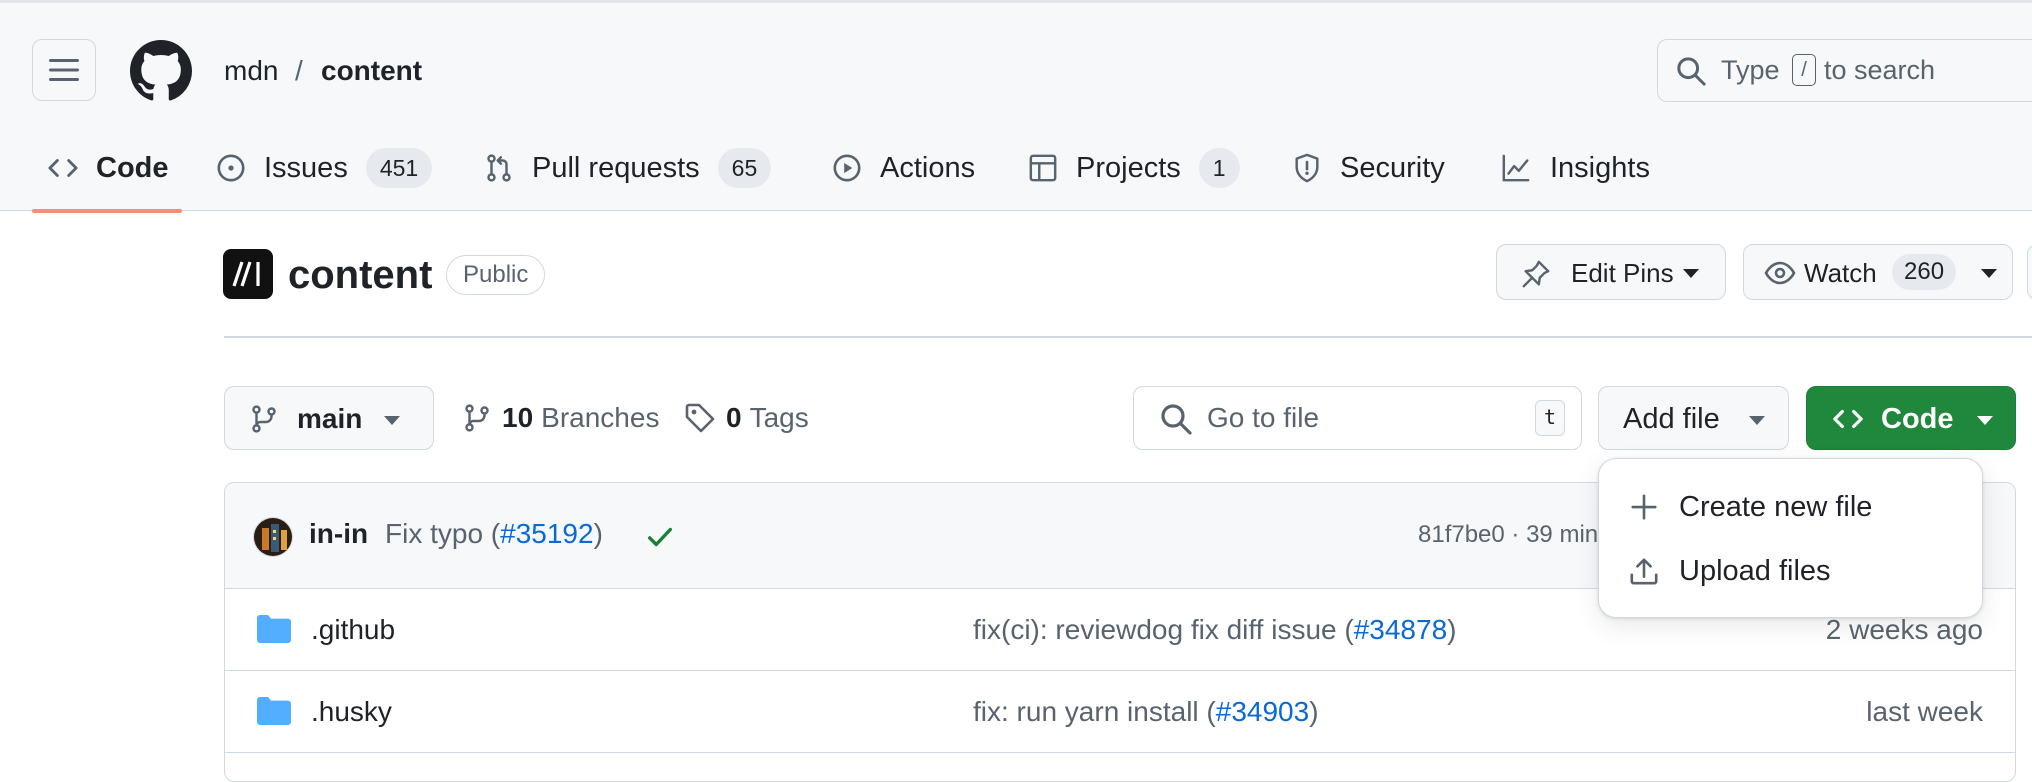  What do you see at coordinates (1776, 506) in the screenshot?
I see `menu-item-label: Create new file` at bounding box center [1776, 506].